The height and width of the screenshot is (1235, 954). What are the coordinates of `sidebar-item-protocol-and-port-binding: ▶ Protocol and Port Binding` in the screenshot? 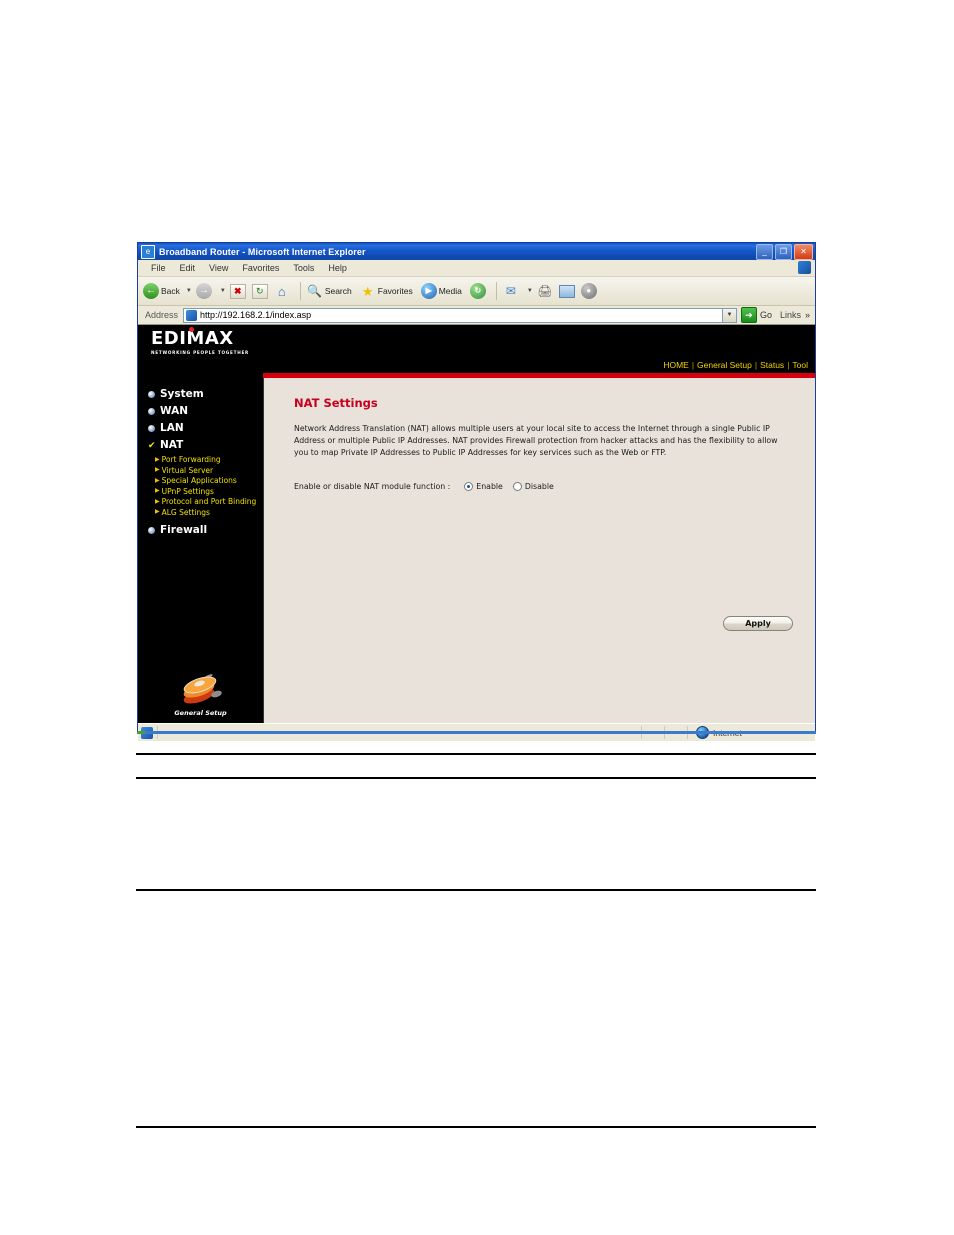 It's located at (209, 501).